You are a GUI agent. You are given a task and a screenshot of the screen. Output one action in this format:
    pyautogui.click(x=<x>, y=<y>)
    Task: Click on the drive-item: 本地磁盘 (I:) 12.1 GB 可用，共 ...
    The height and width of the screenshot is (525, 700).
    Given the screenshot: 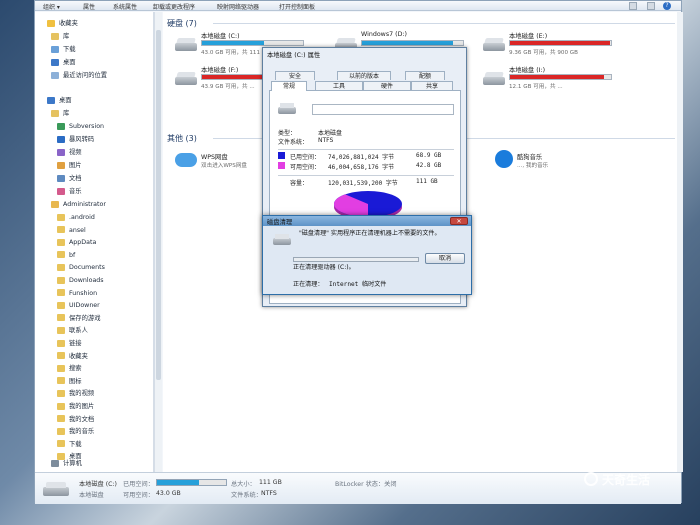 What is the action you would take?
    pyautogui.click(x=551, y=80)
    